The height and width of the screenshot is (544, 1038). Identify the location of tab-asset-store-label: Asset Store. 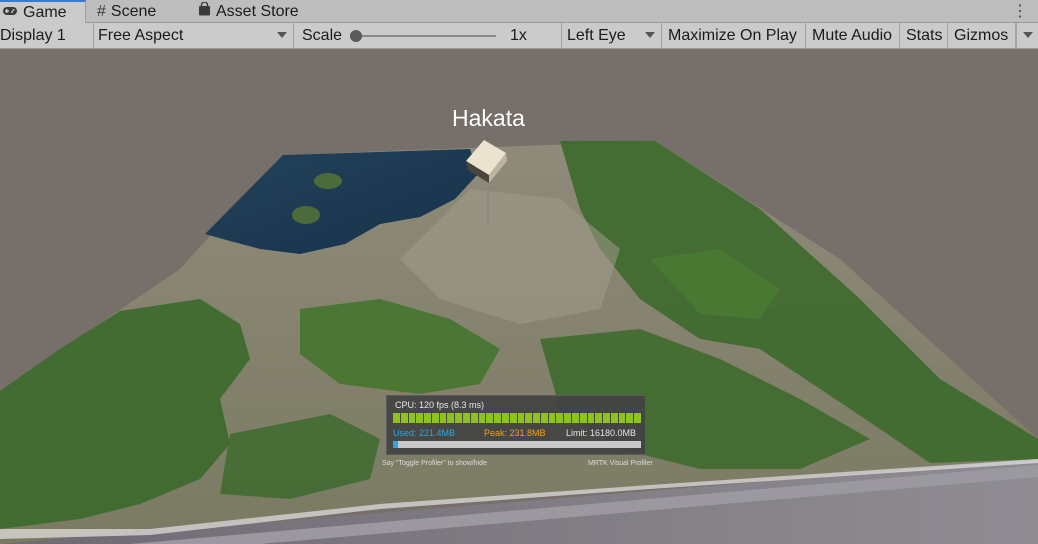
(257, 11).